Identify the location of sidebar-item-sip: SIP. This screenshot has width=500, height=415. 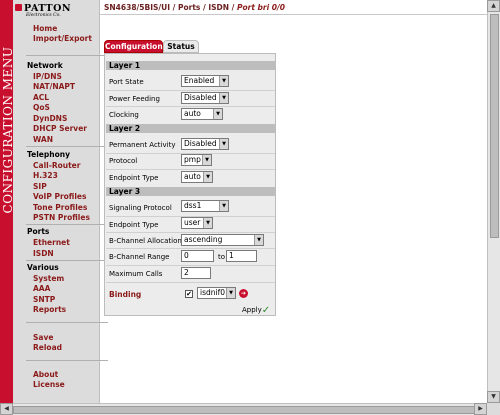
(40, 186).